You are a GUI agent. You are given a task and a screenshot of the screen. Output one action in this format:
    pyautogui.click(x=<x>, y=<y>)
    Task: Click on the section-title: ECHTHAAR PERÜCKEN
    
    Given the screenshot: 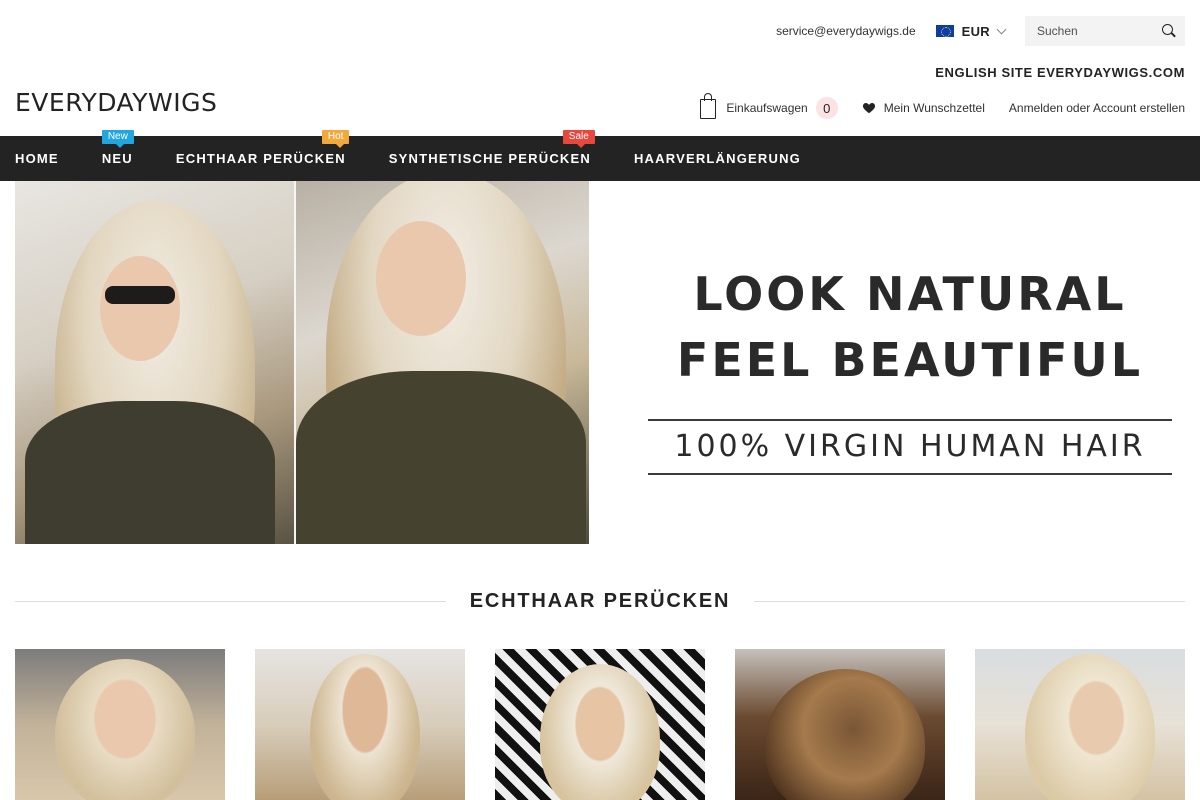 What is the action you would take?
    pyautogui.click(x=600, y=600)
    